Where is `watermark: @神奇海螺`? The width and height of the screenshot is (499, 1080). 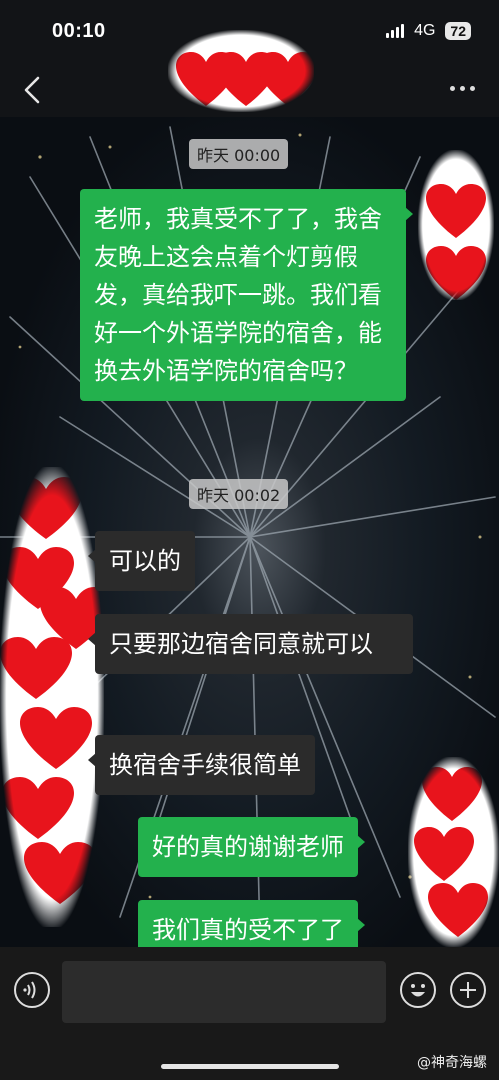
watermark: @神奇海螺 is located at coordinates (452, 1063).